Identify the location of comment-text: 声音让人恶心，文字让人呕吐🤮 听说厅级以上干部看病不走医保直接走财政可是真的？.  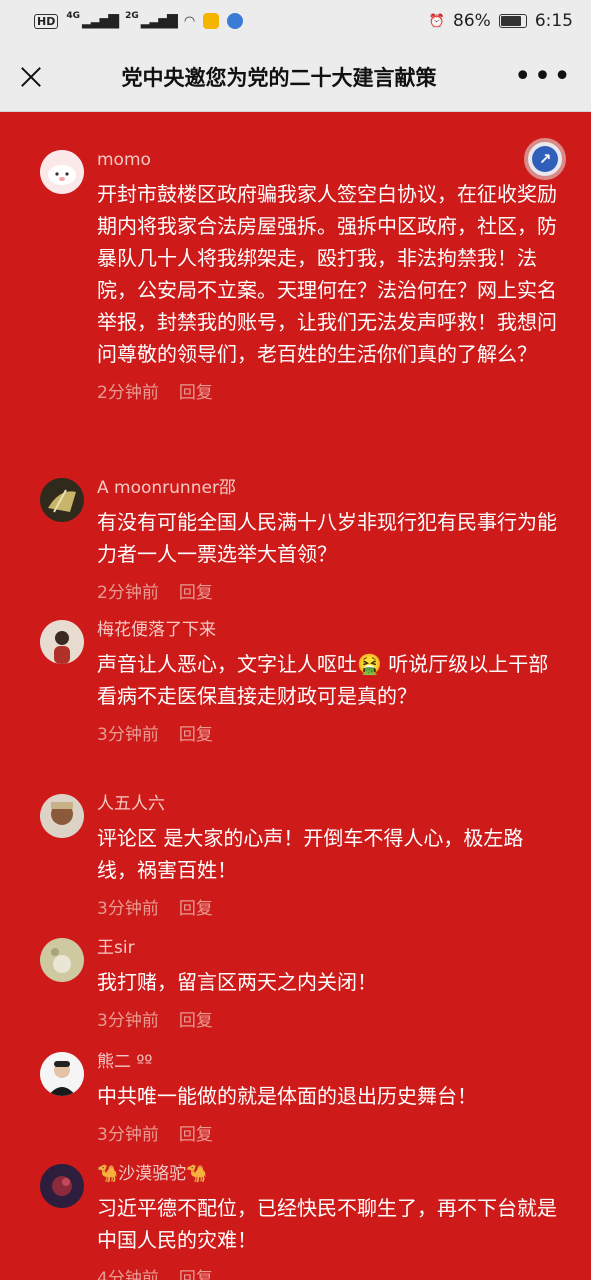
(323, 680).